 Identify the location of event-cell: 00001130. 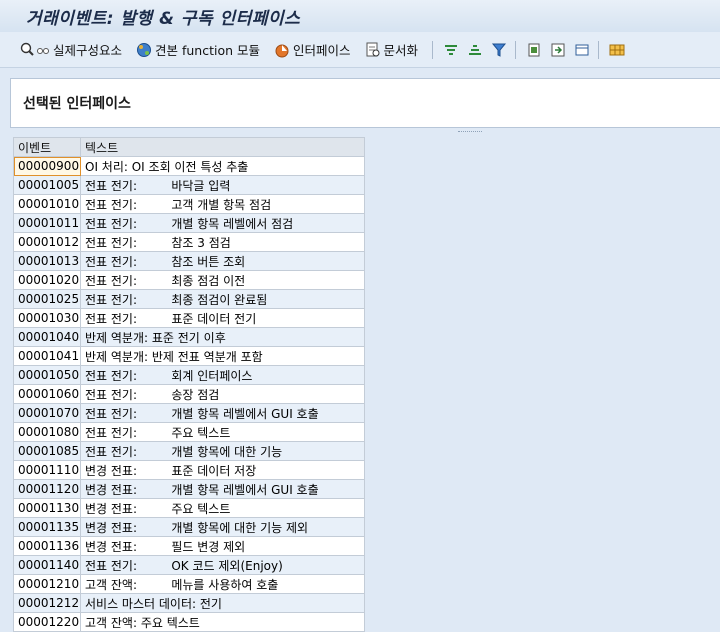
(47, 508).